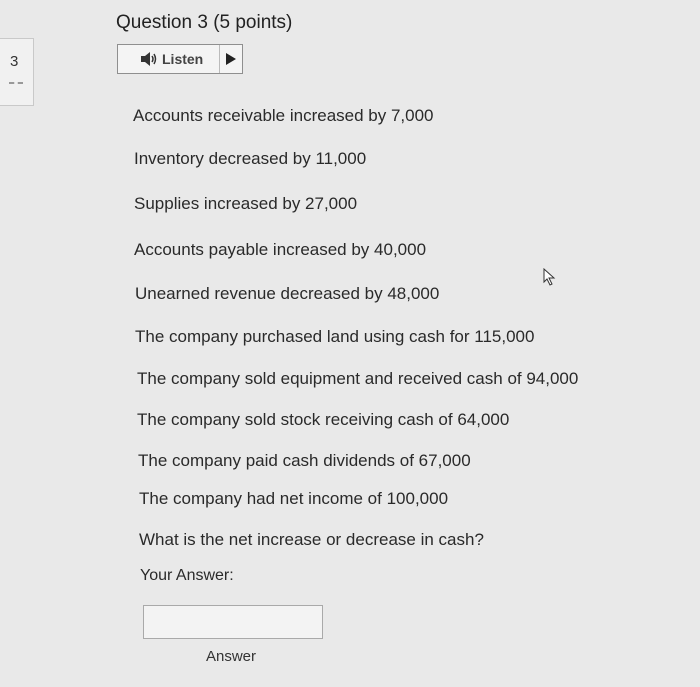 The width and height of the screenshot is (700, 687). I want to click on mouse-cursor-icon, so click(549, 277).